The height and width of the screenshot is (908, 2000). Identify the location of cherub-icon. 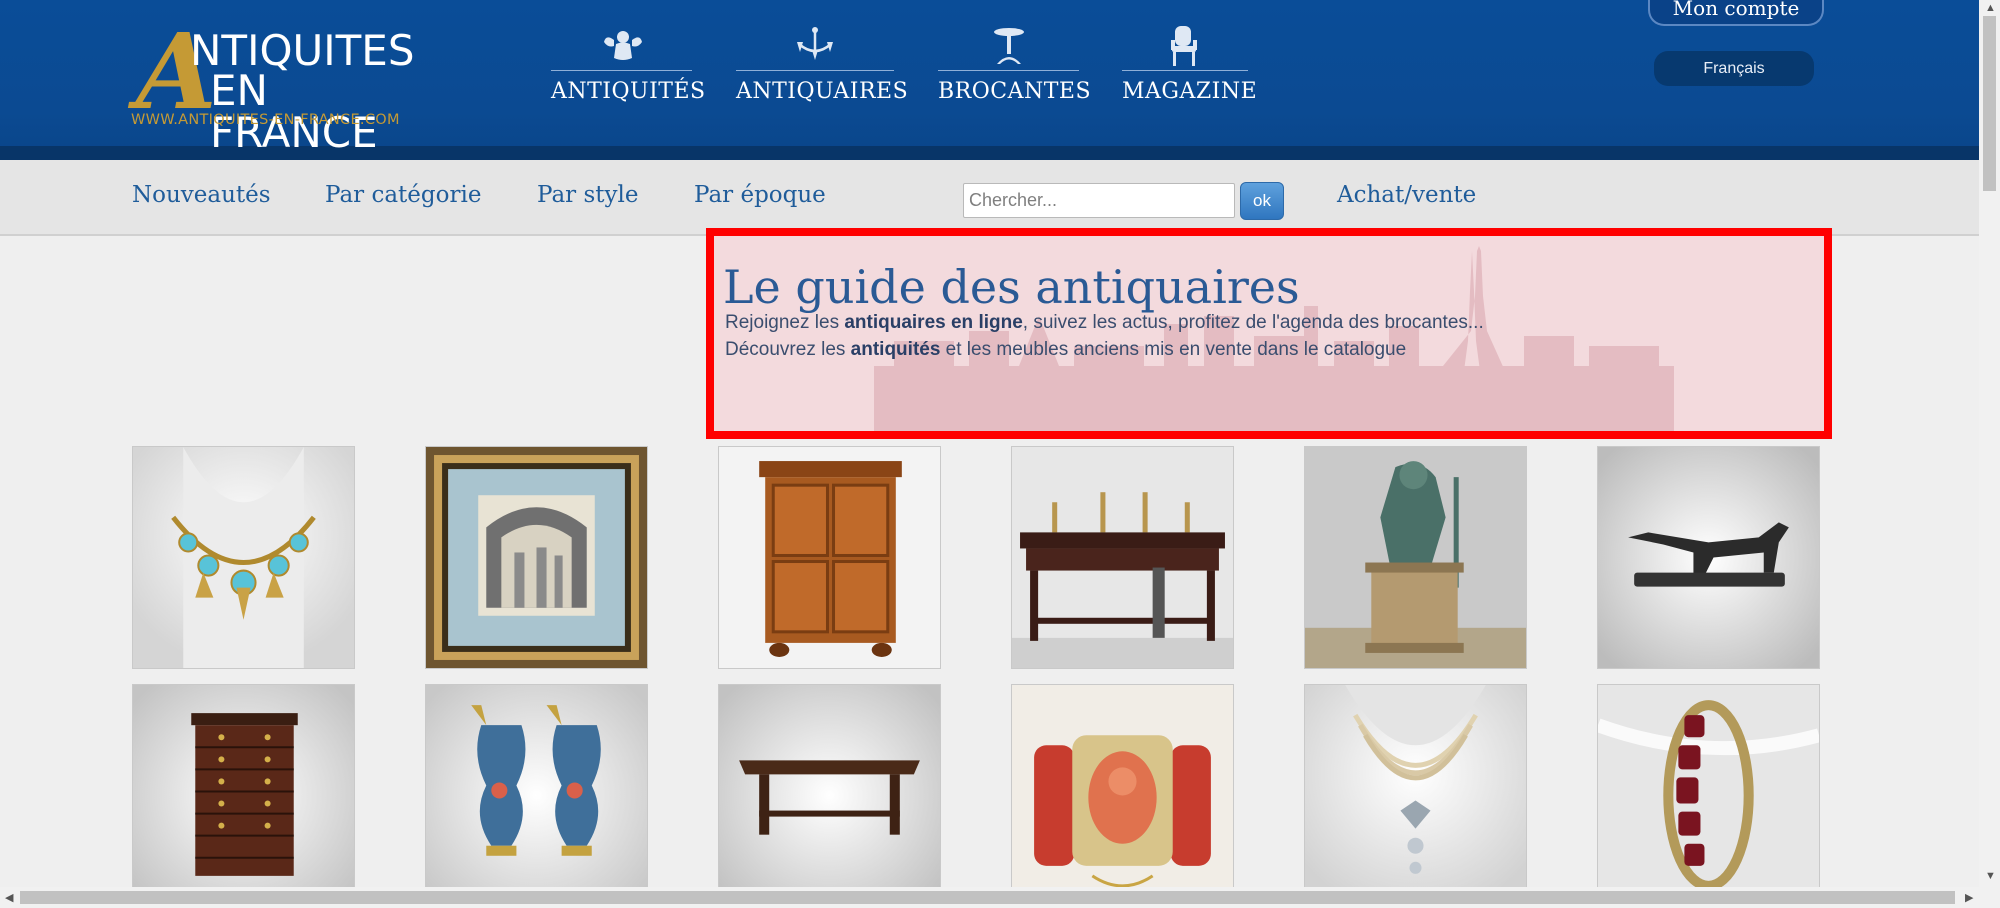
(622, 46).